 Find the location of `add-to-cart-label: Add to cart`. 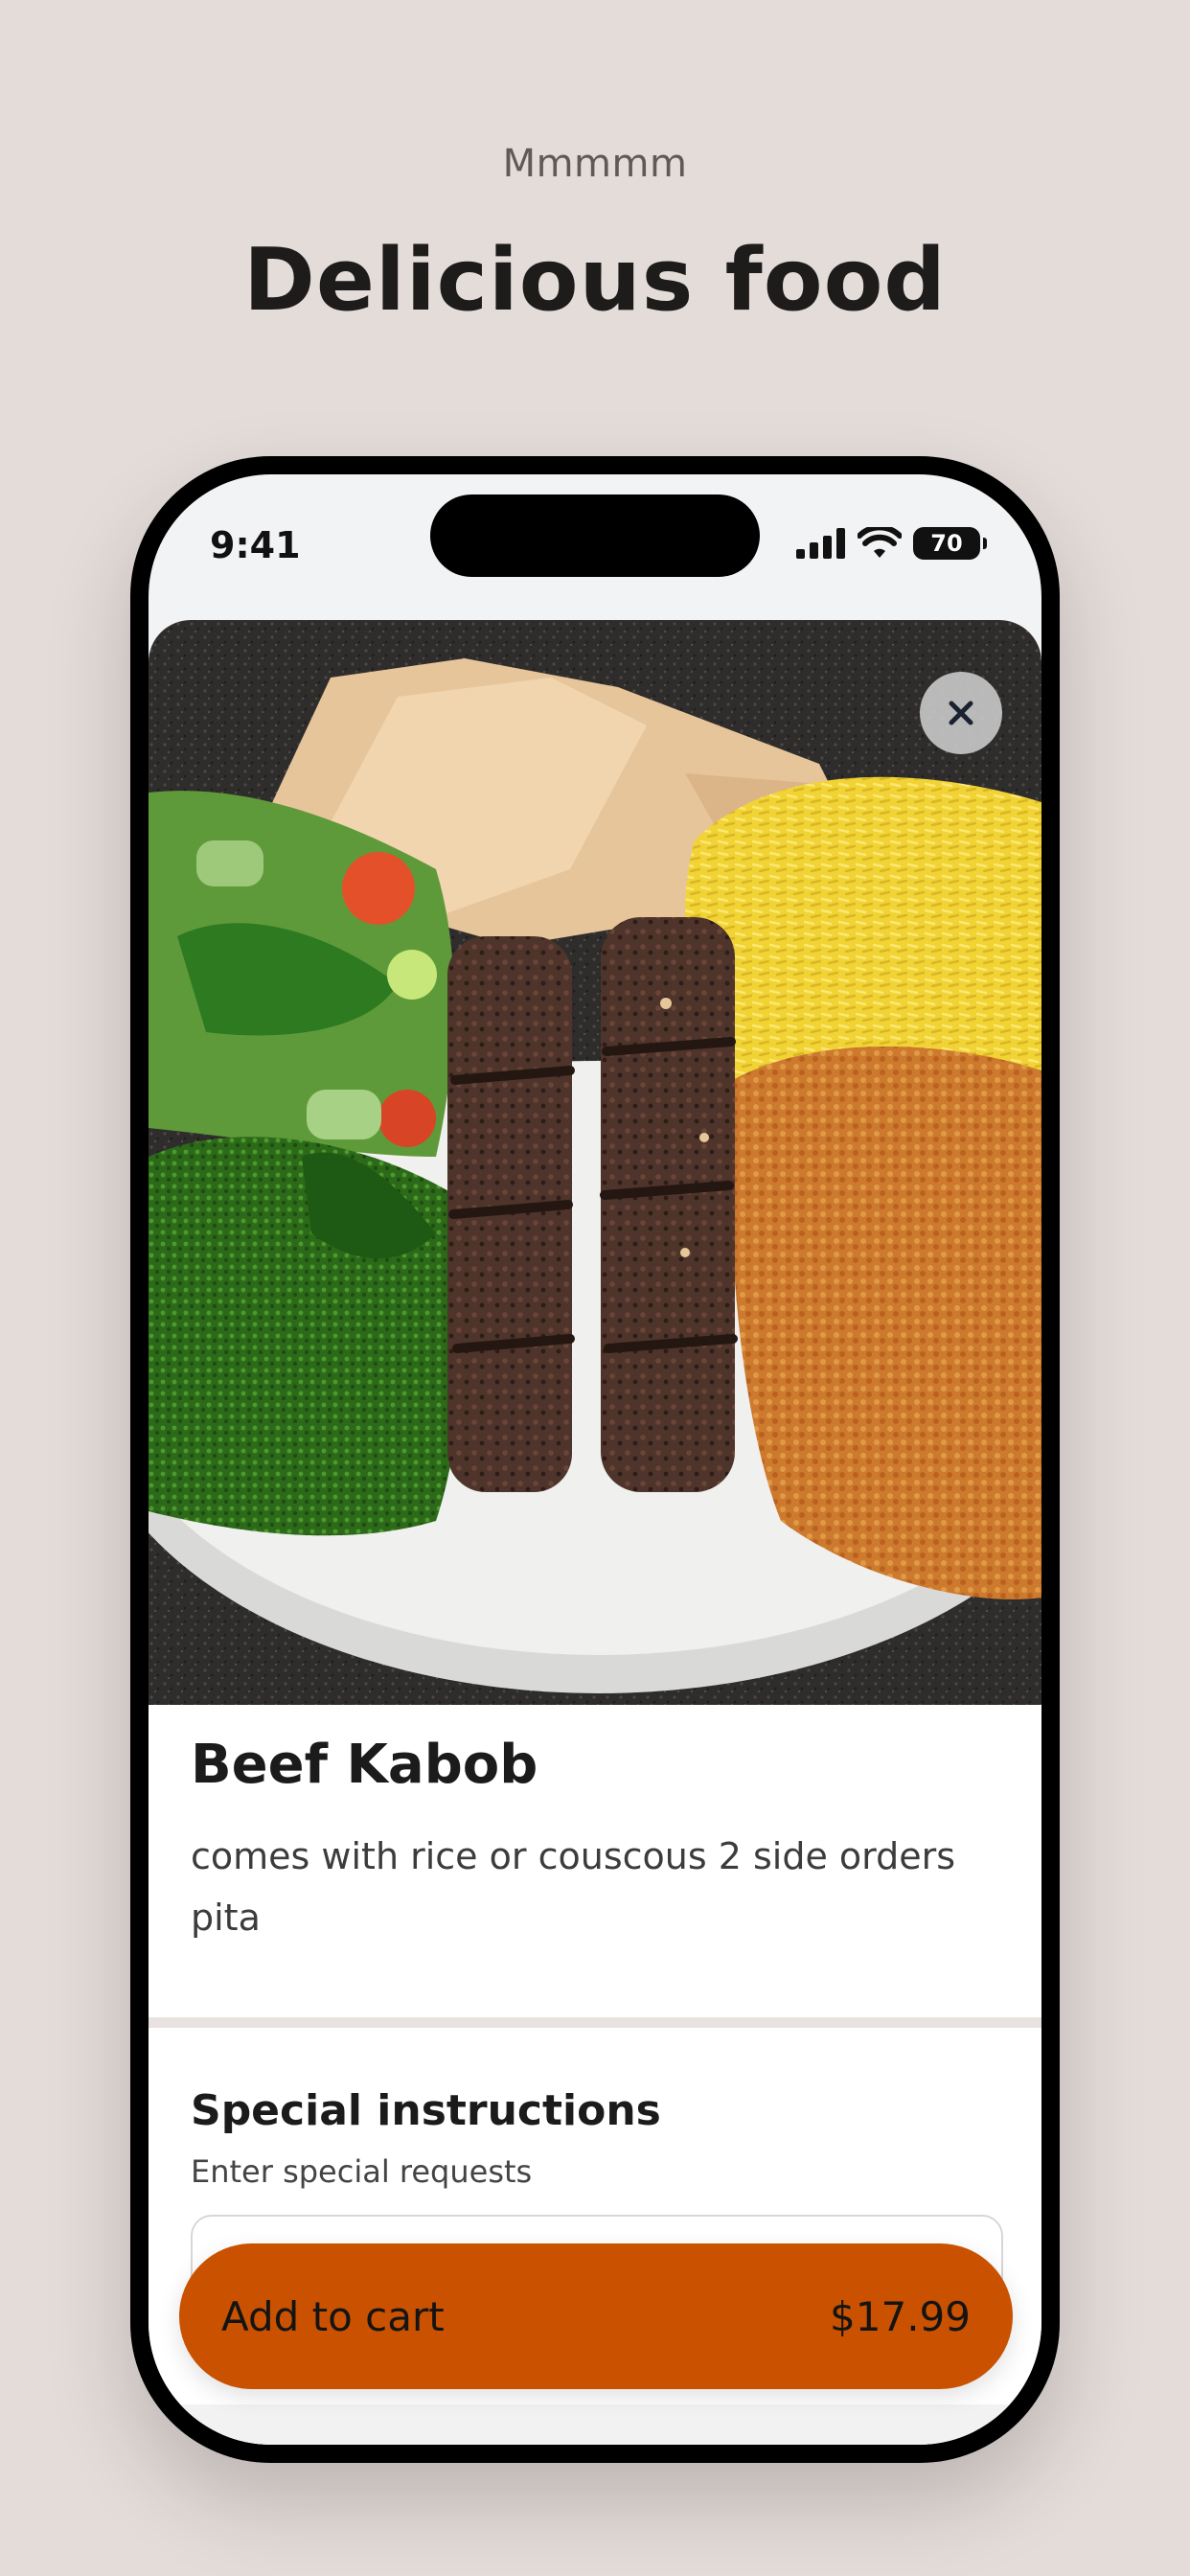

add-to-cart-label: Add to cart is located at coordinates (333, 2316).